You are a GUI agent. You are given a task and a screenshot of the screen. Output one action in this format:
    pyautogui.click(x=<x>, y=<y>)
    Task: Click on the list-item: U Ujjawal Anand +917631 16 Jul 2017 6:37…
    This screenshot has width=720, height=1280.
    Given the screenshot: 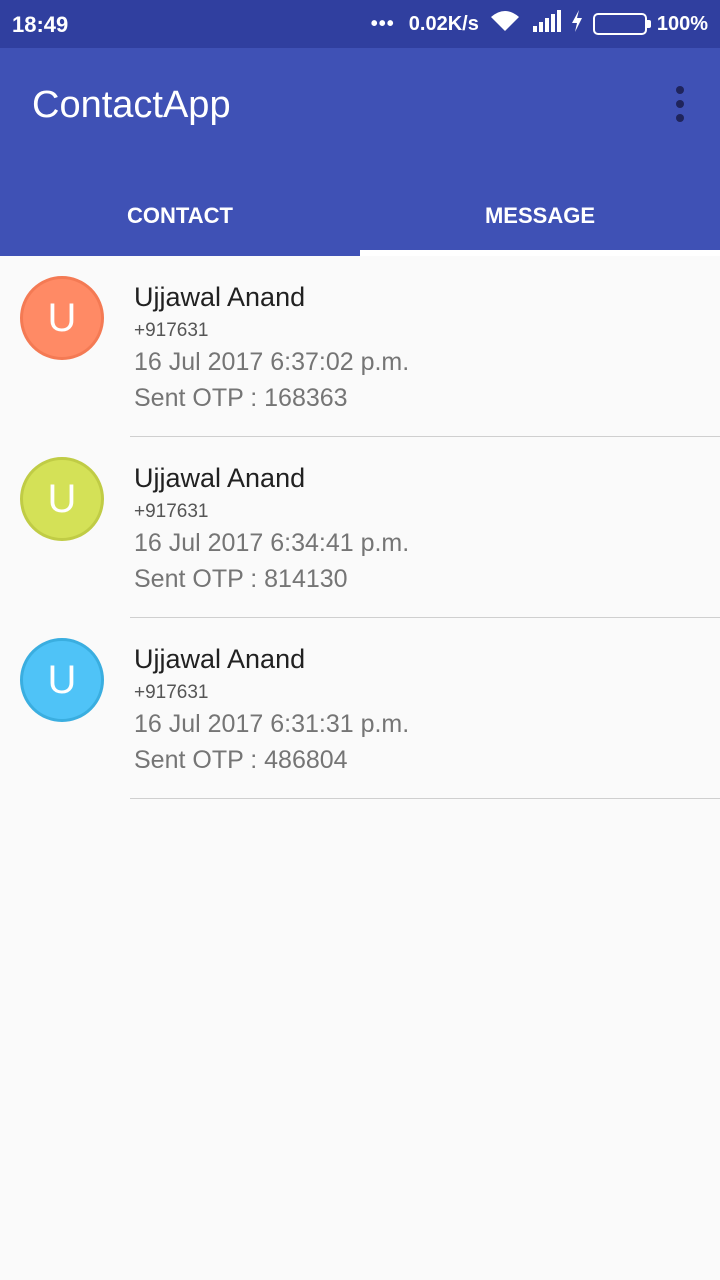 What is the action you would take?
    pyautogui.click(x=360, y=346)
    